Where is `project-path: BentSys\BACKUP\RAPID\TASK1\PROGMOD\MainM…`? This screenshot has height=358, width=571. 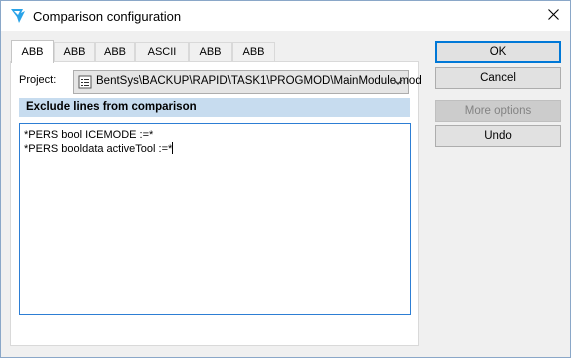 project-path: BentSys\BACKUP\RAPID\TASK1\PROGMOD\MainM… is located at coordinates (259, 81).